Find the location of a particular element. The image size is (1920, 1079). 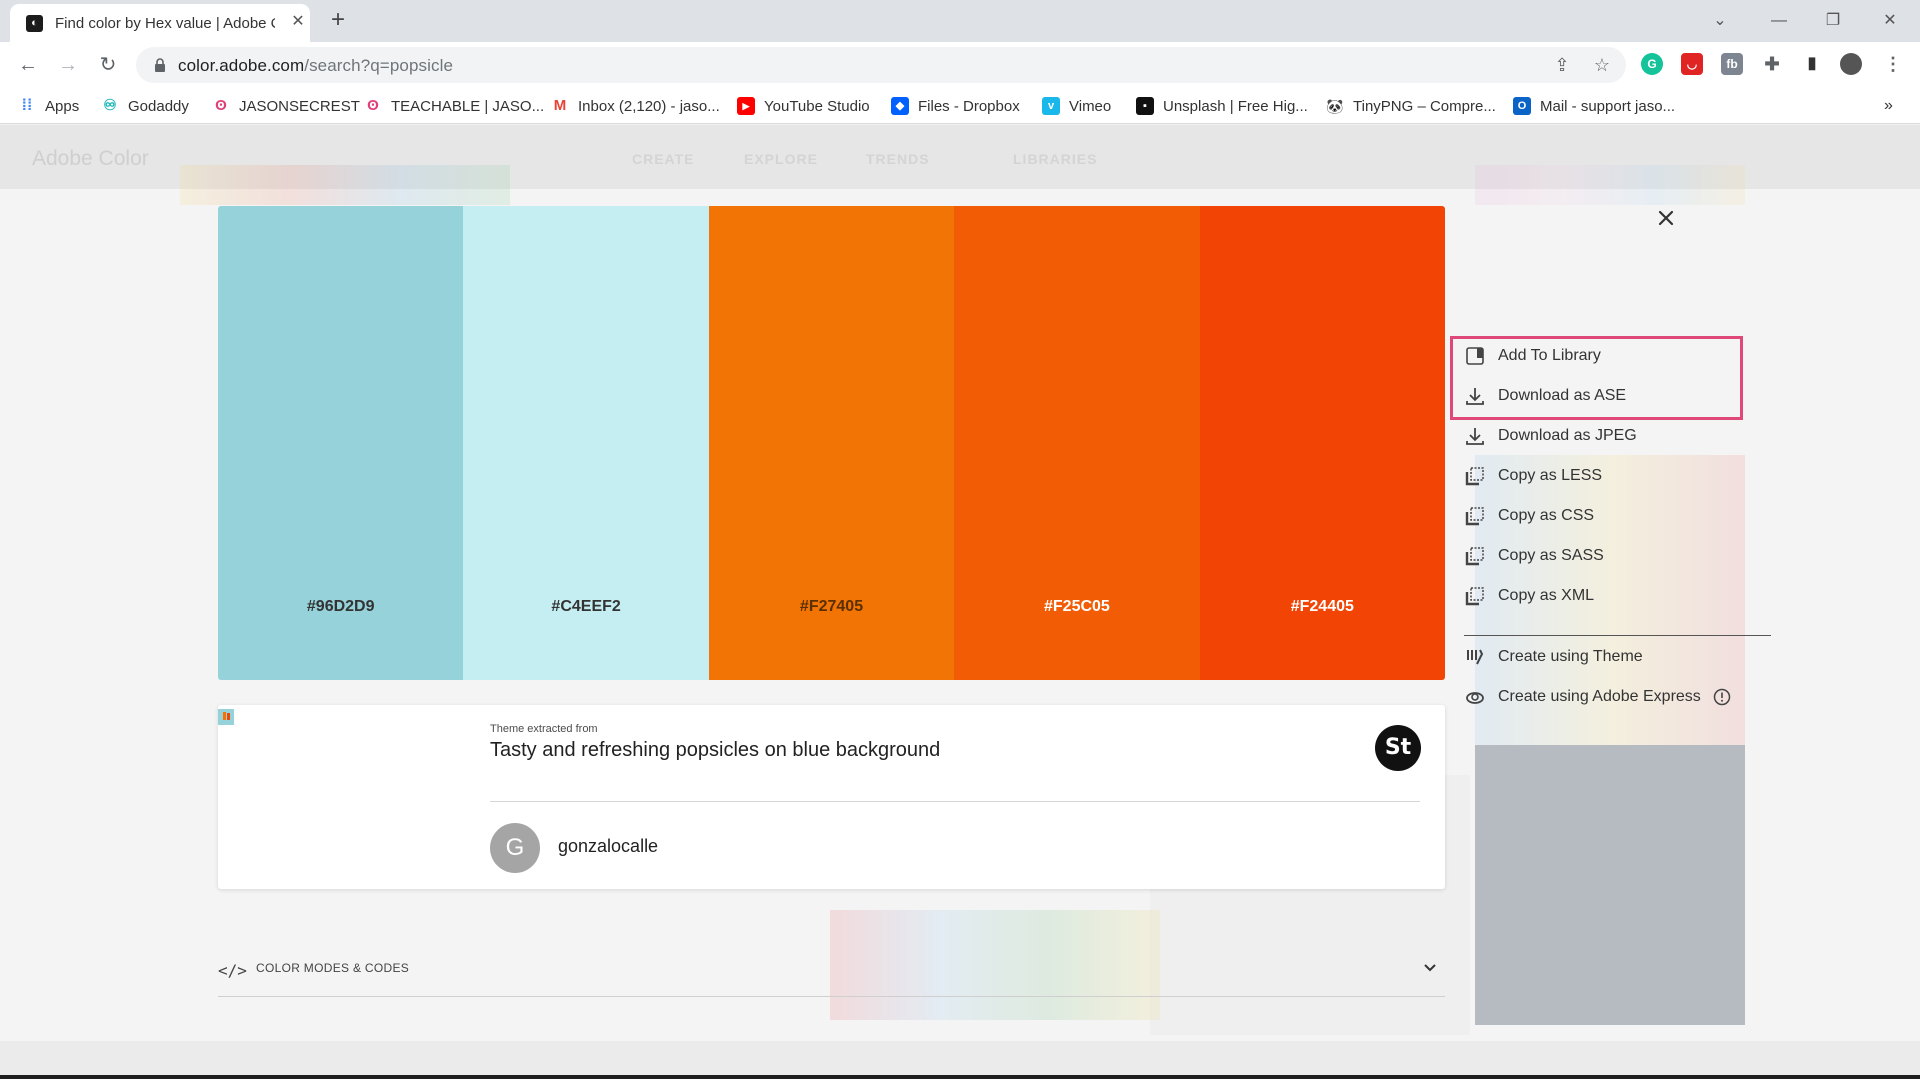

bookmark-star-icon: ☆ is located at coordinates (1602, 65).